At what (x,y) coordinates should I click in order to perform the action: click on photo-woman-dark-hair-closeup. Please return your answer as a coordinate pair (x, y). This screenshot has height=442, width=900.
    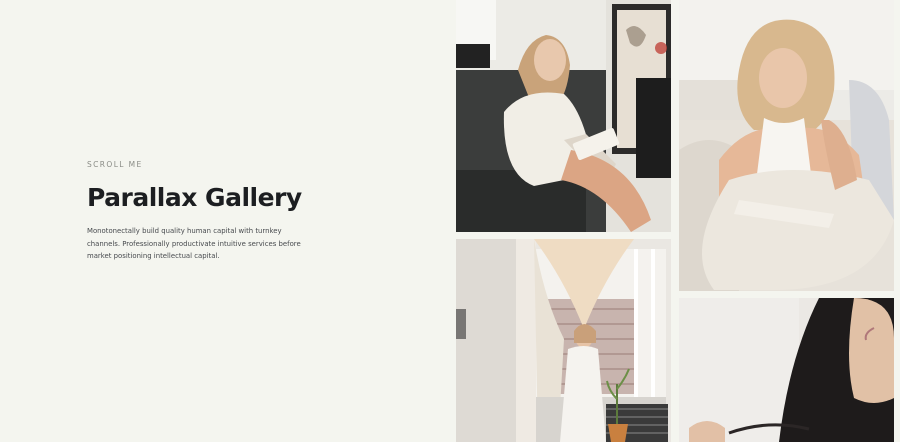
    Looking at the image, I should click on (786, 370).